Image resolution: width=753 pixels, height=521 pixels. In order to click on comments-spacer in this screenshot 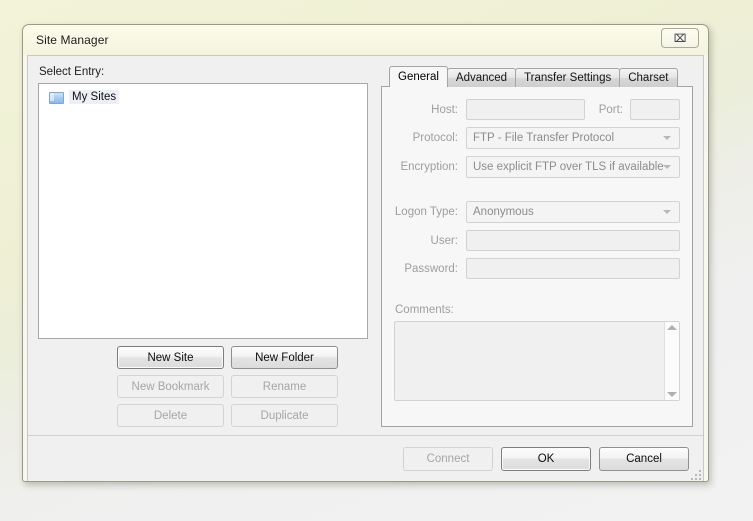, I will do `click(537, 294)`.